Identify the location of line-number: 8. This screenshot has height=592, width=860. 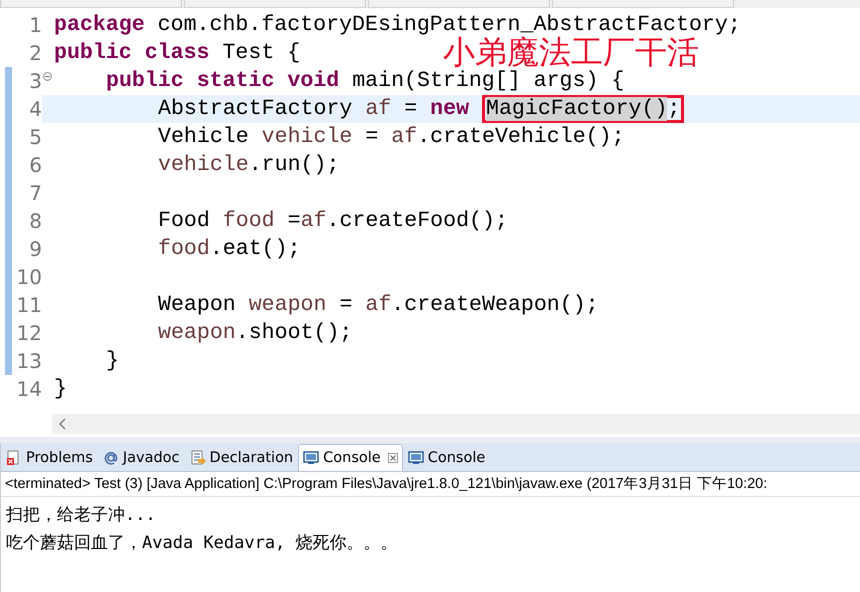
(35, 221).